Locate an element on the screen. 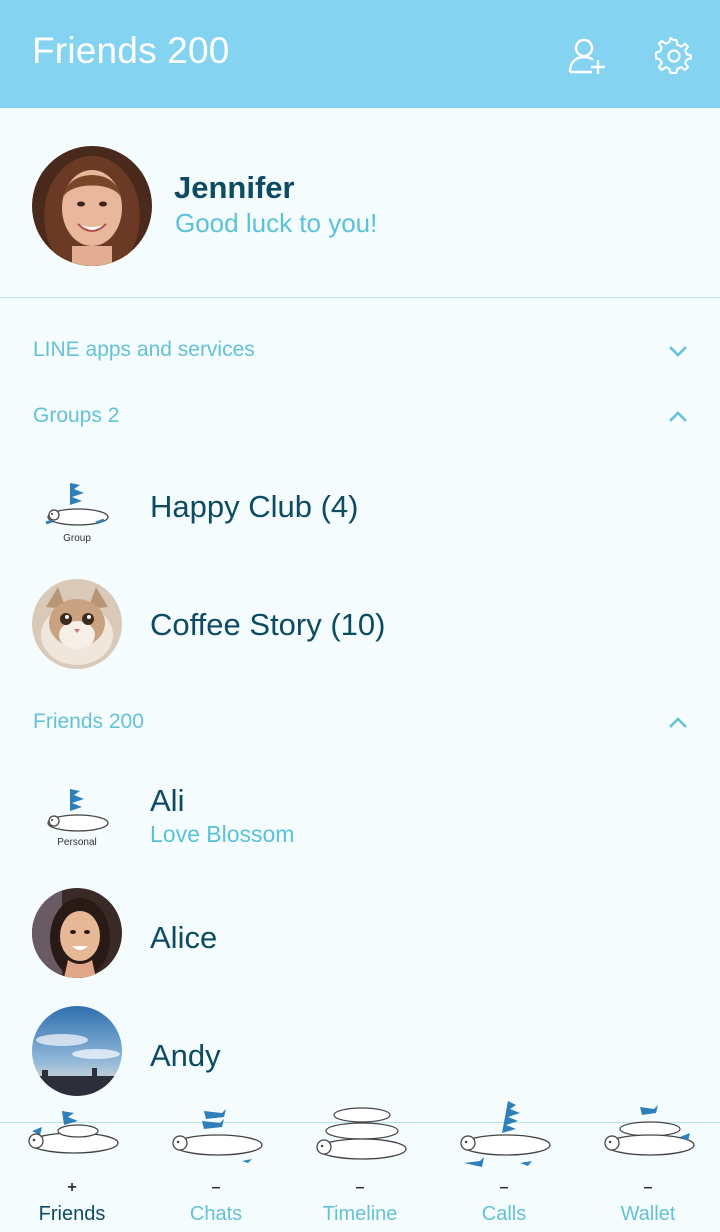 This screenshot has height=1232, width=720. seal-pair-icon is located at coordinates (649, 1130).